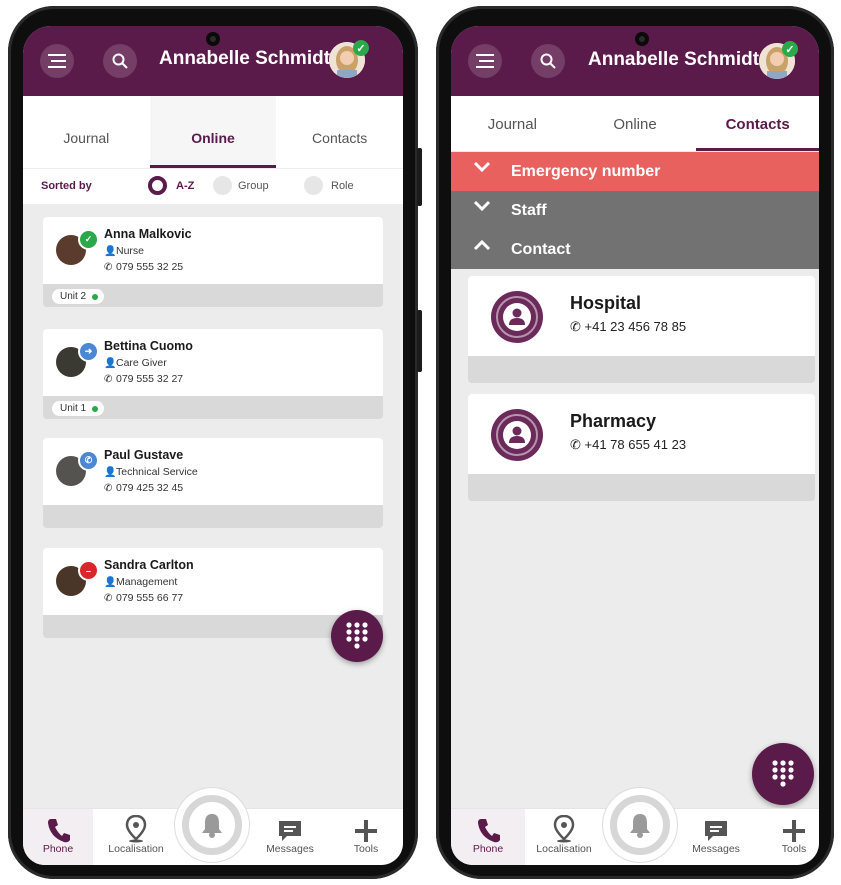 The height and width of the screenshot is (885, 841). I want to click on contact-phone: ✆ 079 555 32 27, so click(143, 379).